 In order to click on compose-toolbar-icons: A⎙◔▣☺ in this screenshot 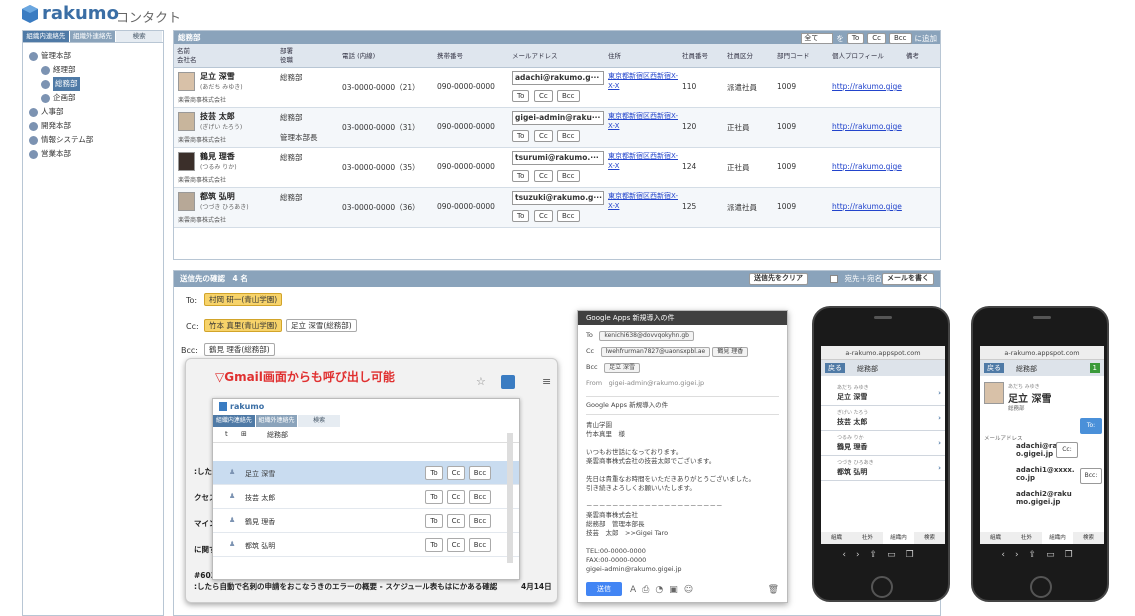, I will do `click(664, 590)`.